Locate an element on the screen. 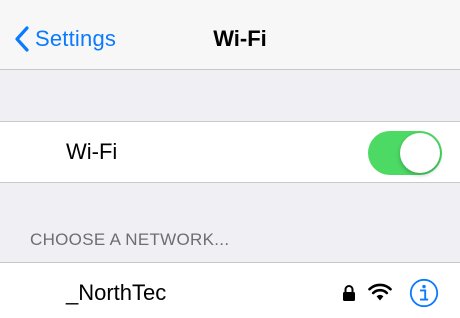  page-title: Wi-Fi is located at coordinates (240, 38).